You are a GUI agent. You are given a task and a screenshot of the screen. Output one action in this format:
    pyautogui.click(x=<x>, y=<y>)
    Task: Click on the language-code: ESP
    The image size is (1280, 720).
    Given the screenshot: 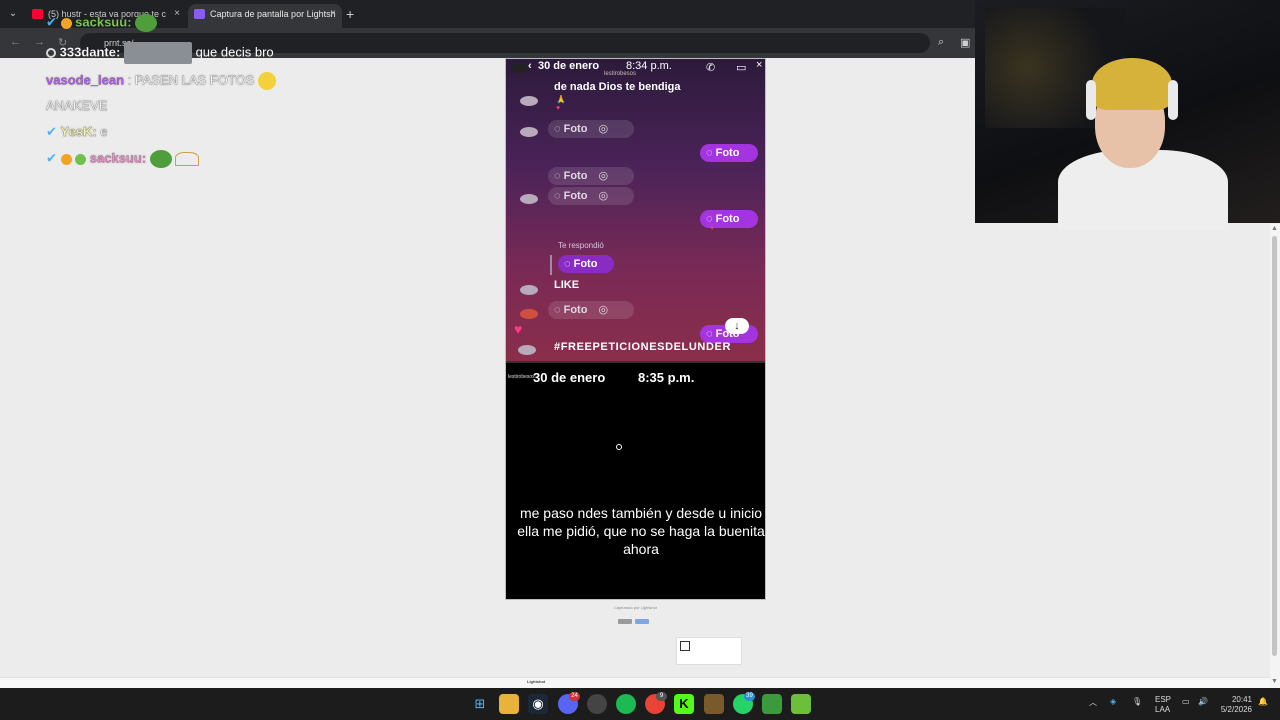 What is the action you would take?
    pyautogui.click(x=1163, y=699)
    